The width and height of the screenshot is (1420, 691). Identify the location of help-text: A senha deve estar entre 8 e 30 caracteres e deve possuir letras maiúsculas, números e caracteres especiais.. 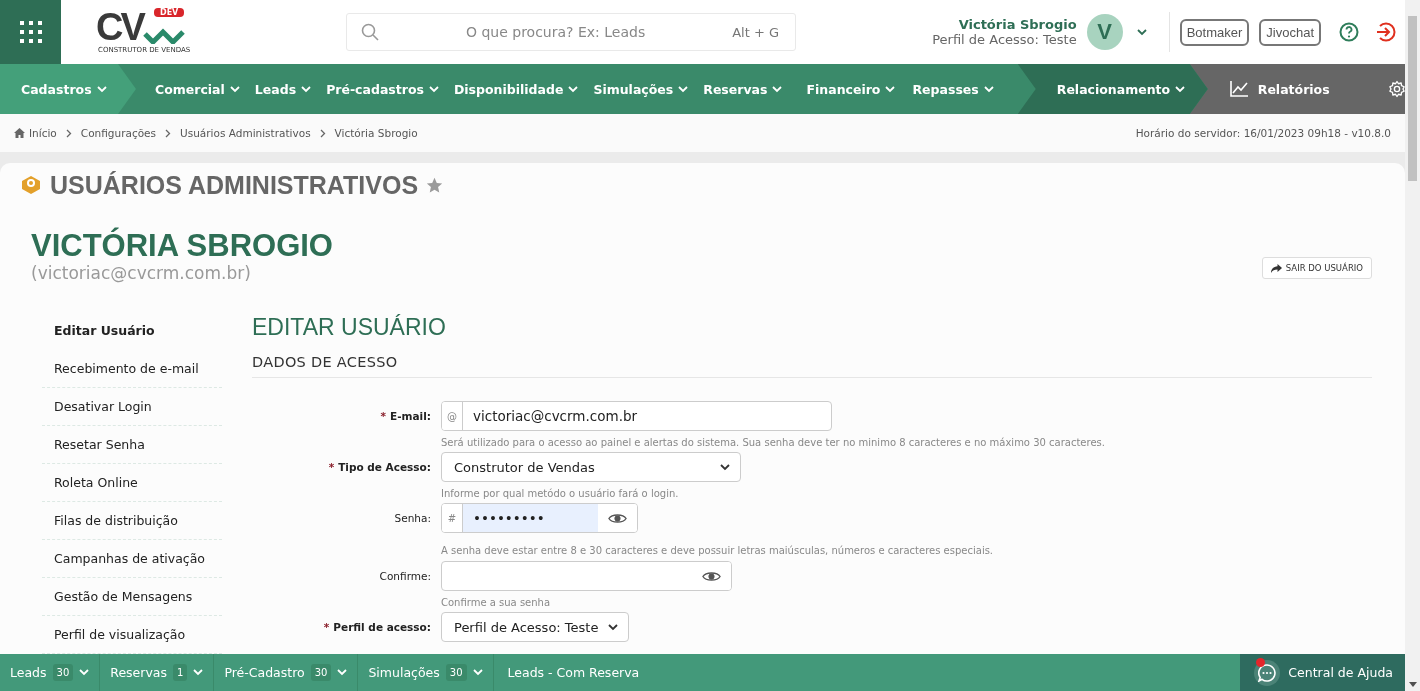
(718, 550).